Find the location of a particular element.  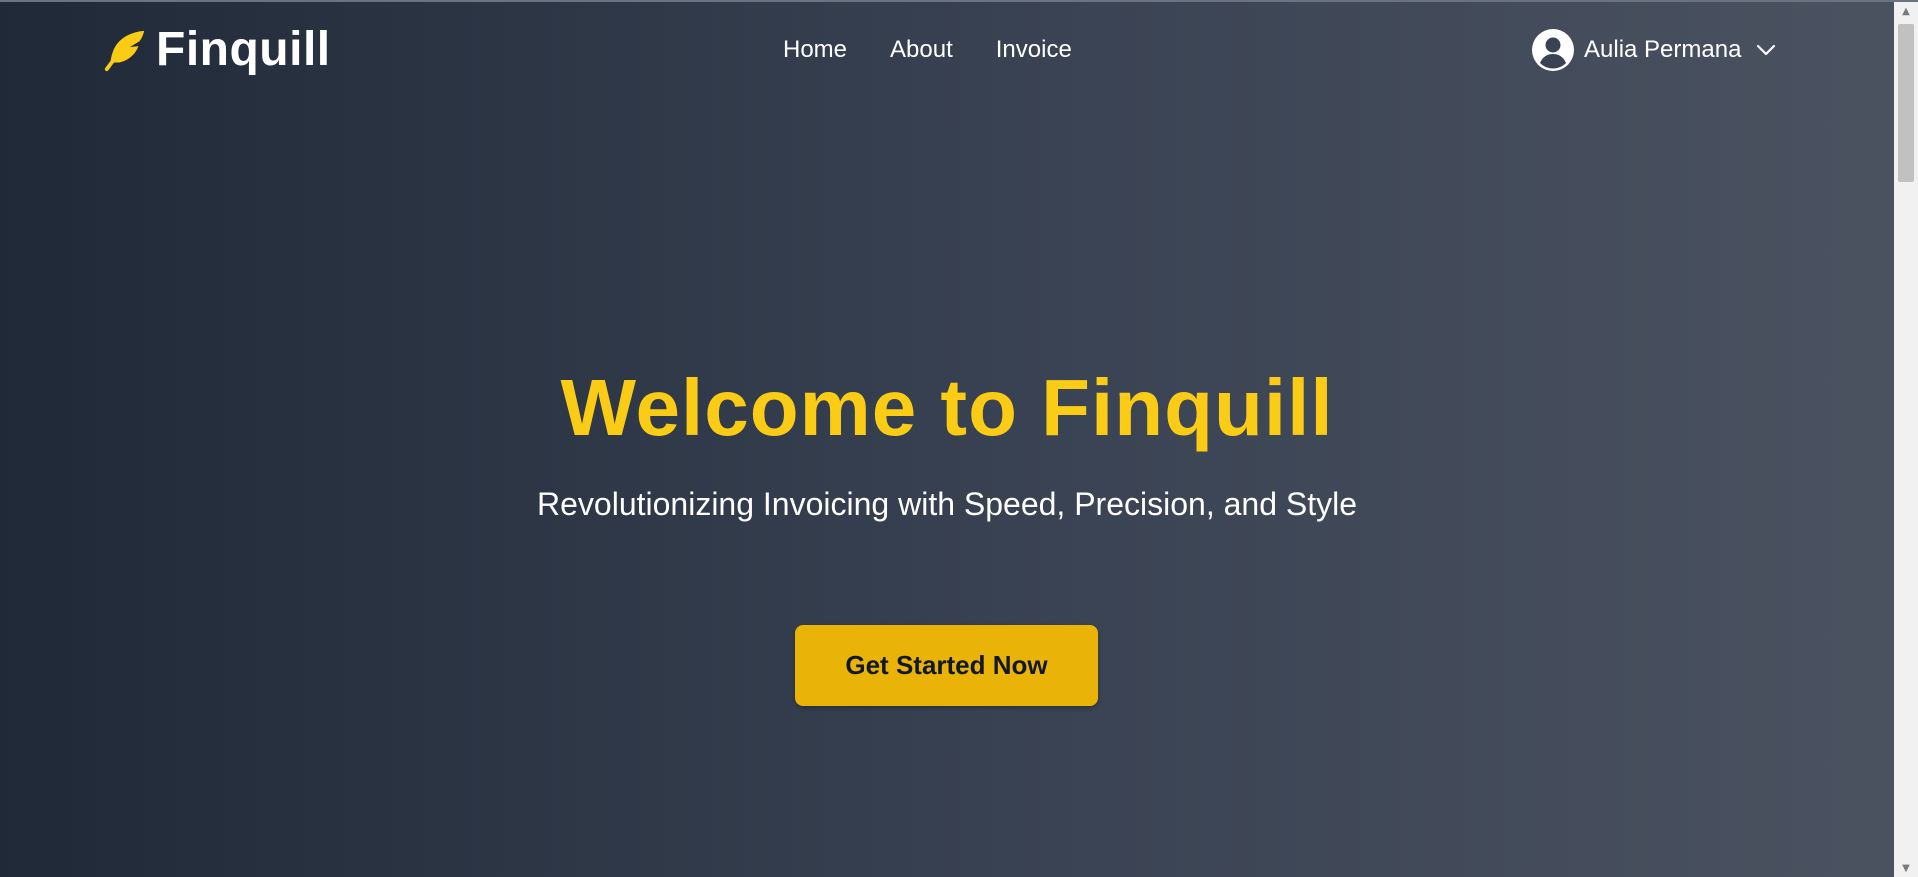

vertical-scrollbar: ▲ ▼ is located at coordinates (1906, 439).